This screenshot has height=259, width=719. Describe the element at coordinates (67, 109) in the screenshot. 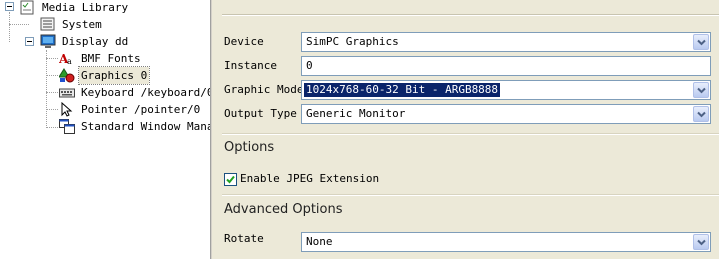

I see `pointer-icon` at that location.